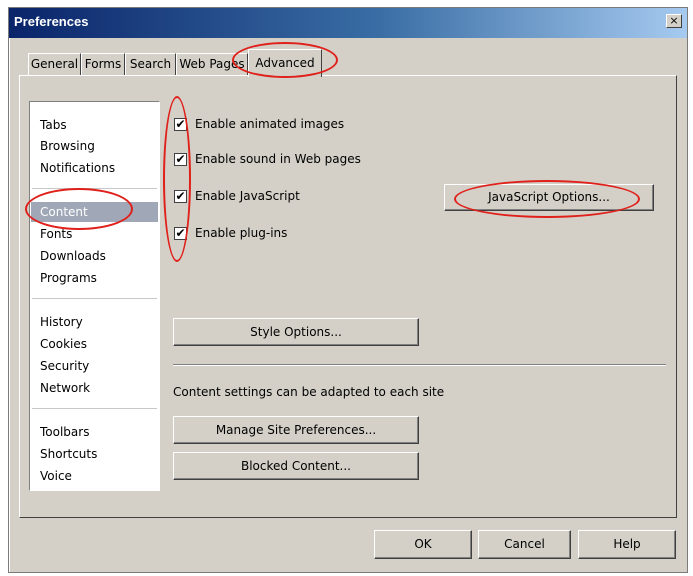 The image size is (693, 576). Describe the element at coordinates (99, 322) in the screenshot. I see `category-history: History` at that location.